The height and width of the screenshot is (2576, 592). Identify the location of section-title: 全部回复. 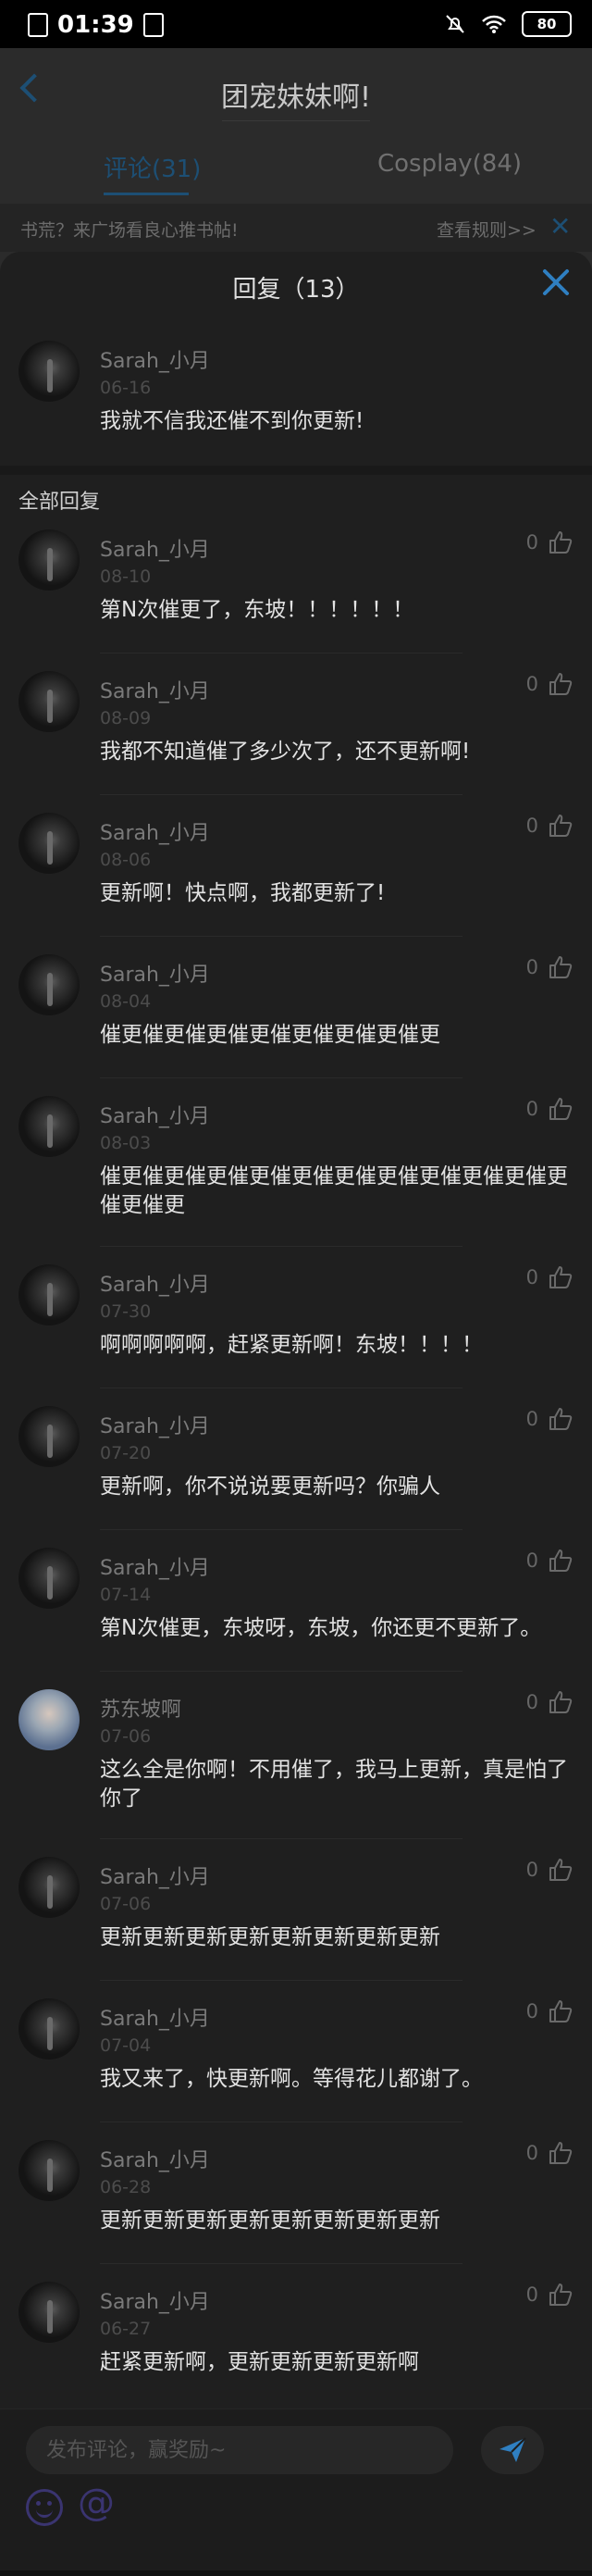
(59, 502).